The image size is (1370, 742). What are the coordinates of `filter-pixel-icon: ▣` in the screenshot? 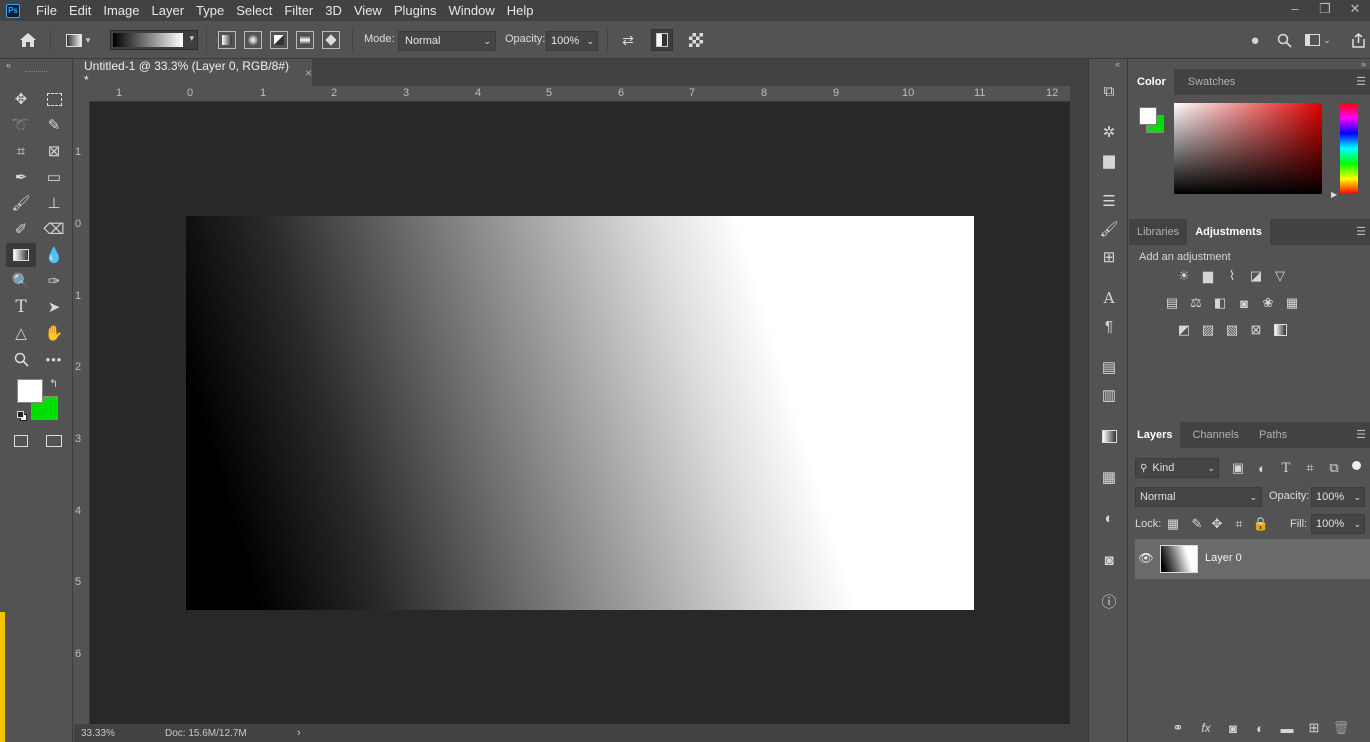 It's located at (1238, 468).